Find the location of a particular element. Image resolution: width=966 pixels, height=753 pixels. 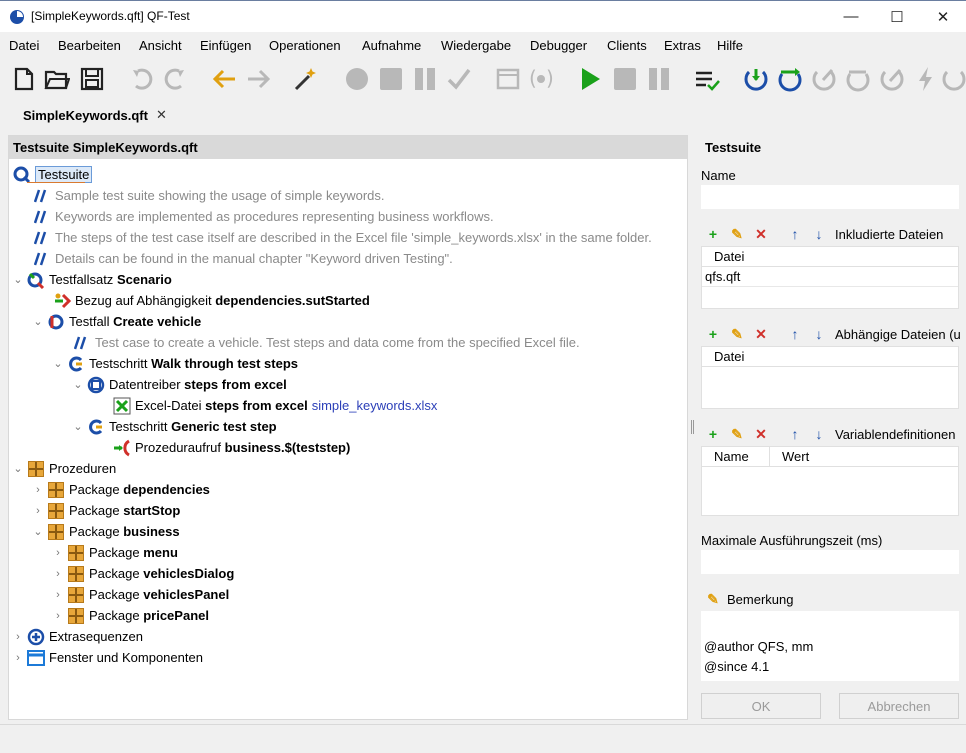

new-file-icon is located at coordinates (24, 79).